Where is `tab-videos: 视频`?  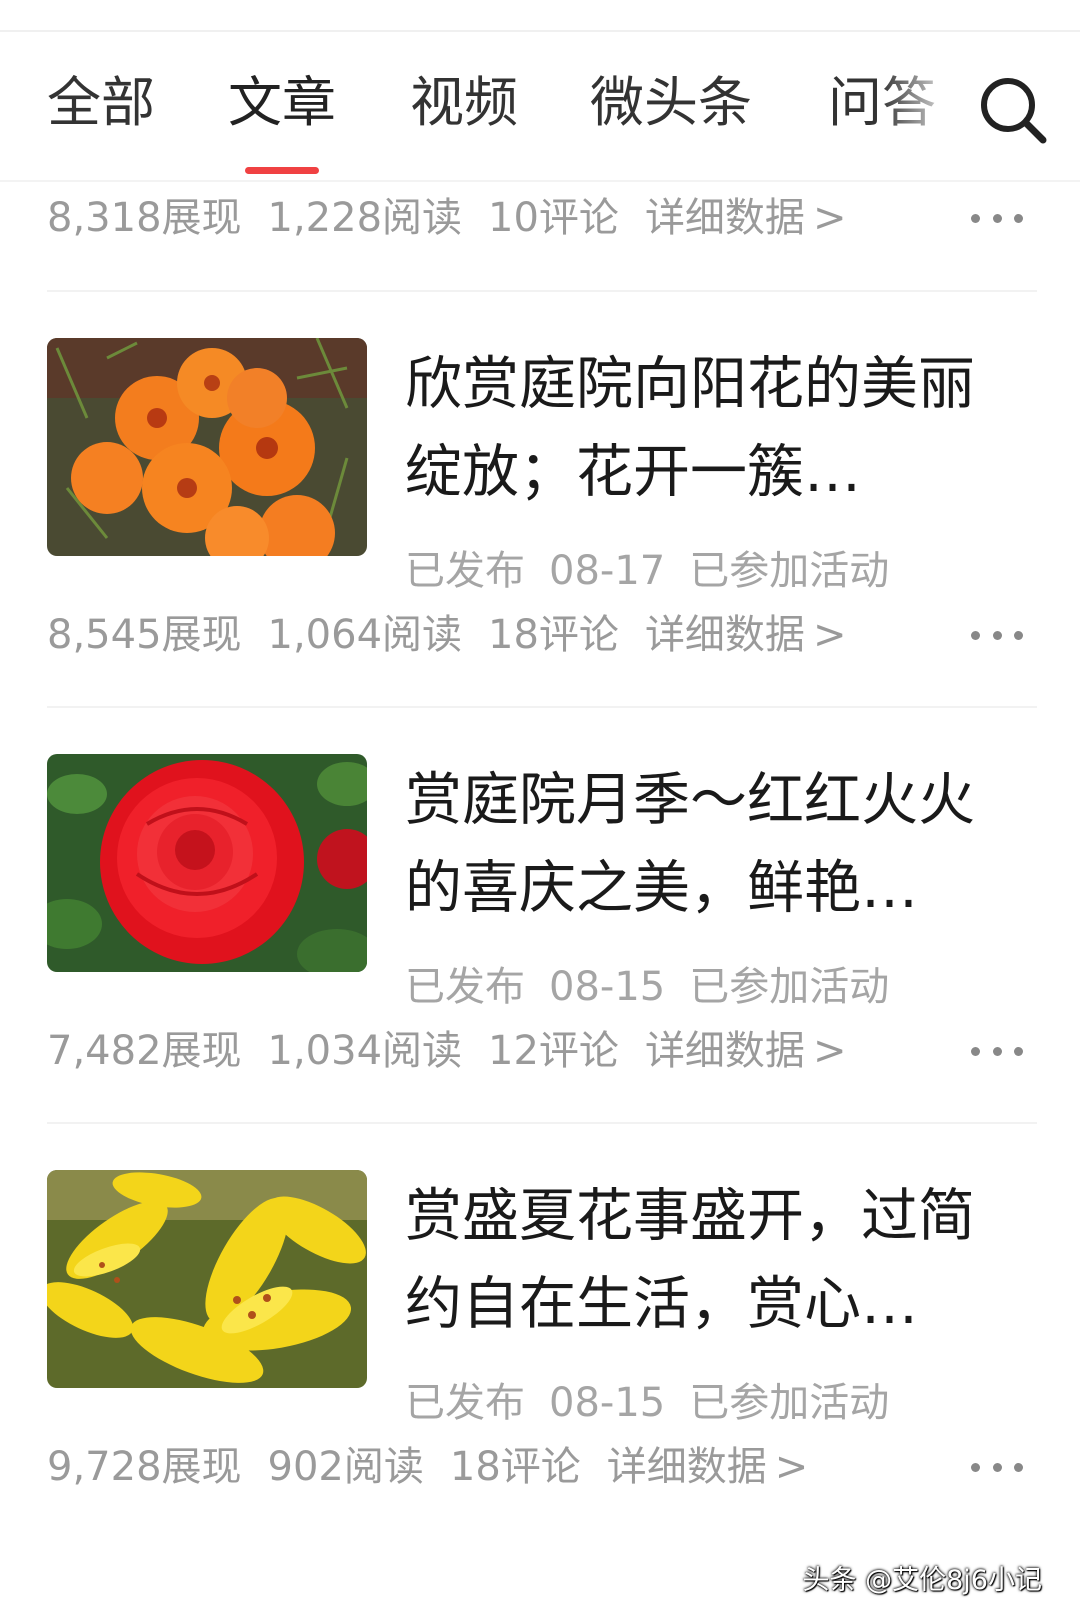 tab-videos: 视频 is located at coordinates (464, 103).